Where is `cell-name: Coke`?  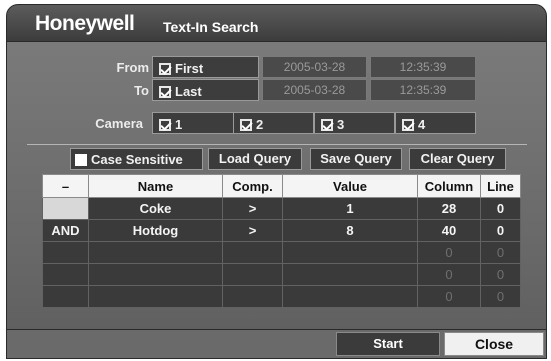
cell-name: Coke is located at coordinates (155, 208).